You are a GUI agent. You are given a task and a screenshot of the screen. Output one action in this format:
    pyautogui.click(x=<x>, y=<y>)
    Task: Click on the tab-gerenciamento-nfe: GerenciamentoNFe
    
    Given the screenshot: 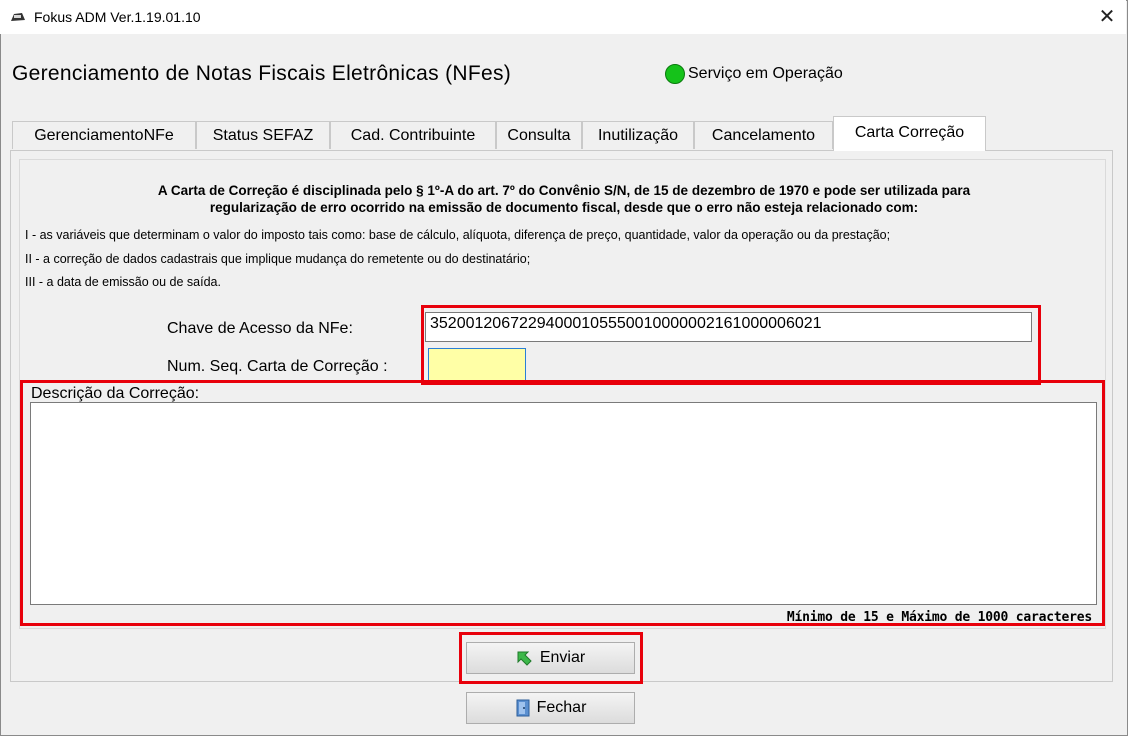 What is the action you would take?
    pyautogui.click(x=104, y=135)
    